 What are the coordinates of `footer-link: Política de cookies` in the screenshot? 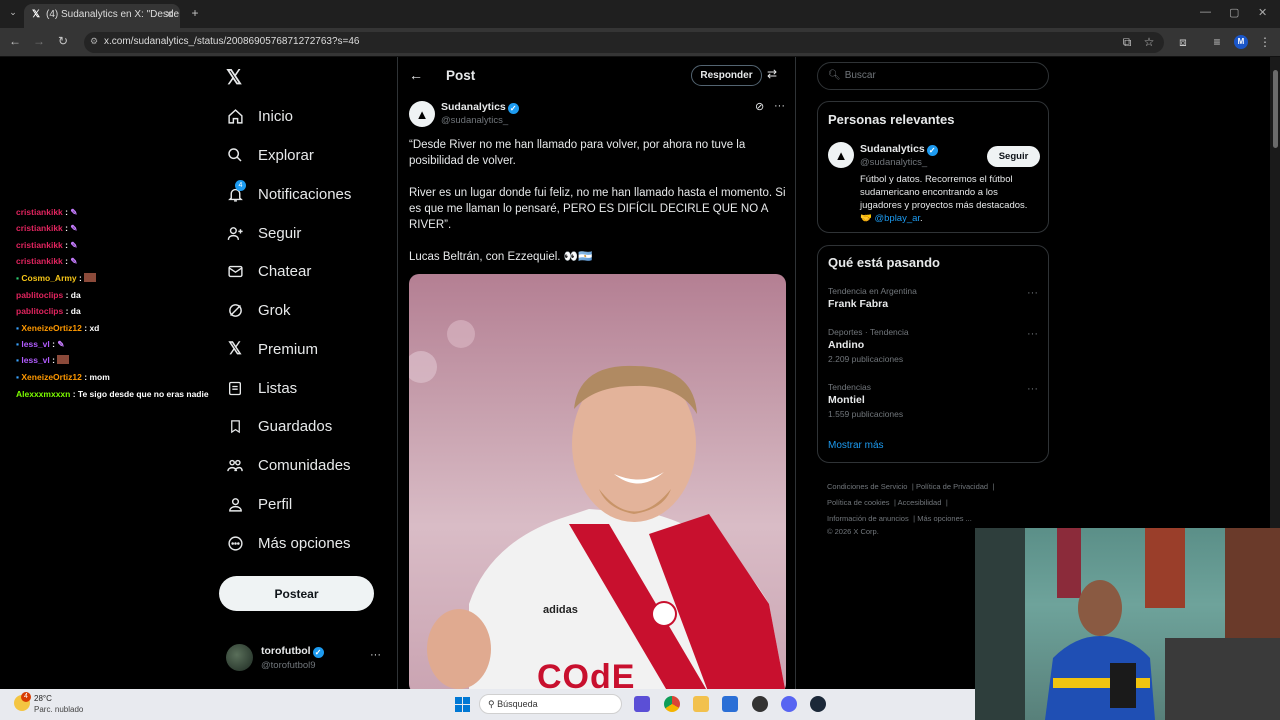 It's located at (858, 502).